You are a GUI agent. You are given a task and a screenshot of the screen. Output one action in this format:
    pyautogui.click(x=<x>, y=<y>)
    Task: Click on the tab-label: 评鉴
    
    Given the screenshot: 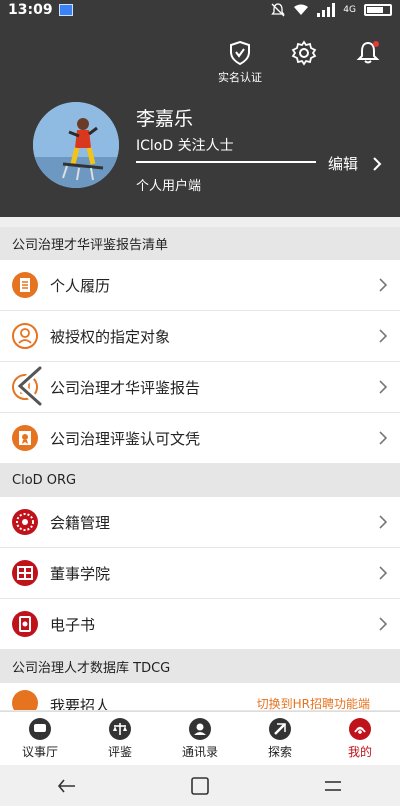 What is the action you would take?
    pyautogui.click(x=119, y=752)
    